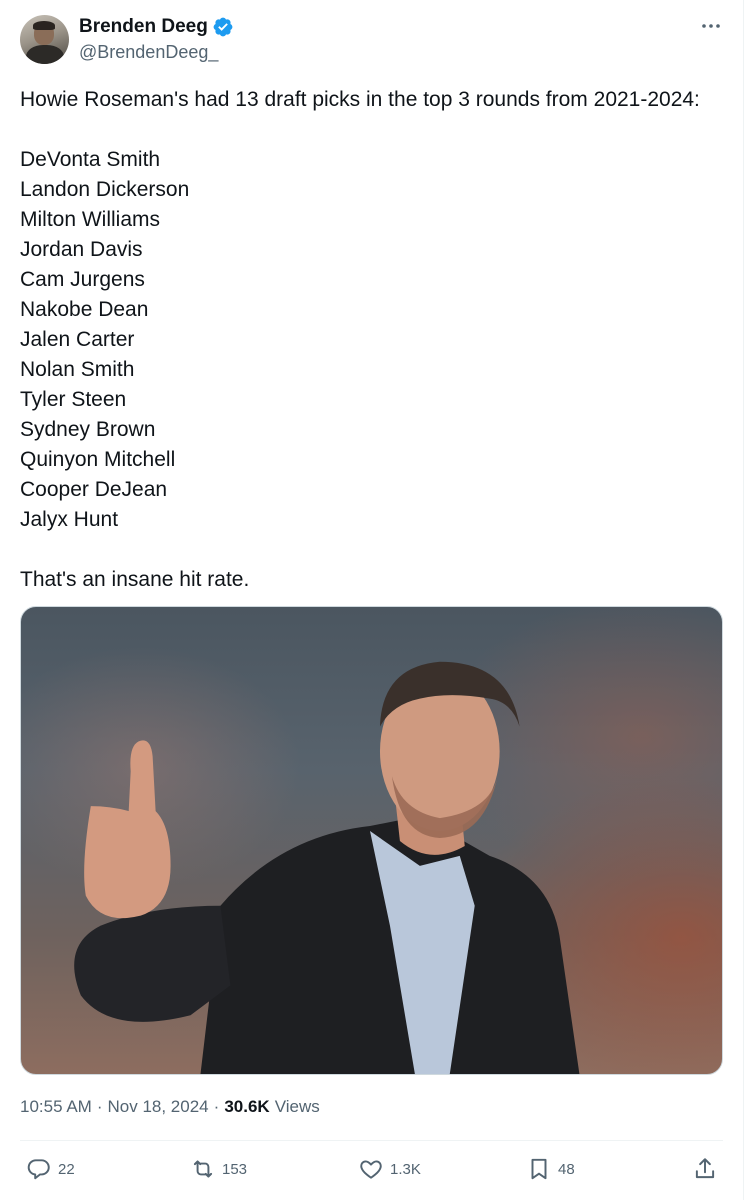 Image resolution: width=744 pixels, height=1200 pixels. What do you see at coordinates (66, 1169) in the screenshot?
I see `reply-count: 22` at bounding box center [66, 1169].